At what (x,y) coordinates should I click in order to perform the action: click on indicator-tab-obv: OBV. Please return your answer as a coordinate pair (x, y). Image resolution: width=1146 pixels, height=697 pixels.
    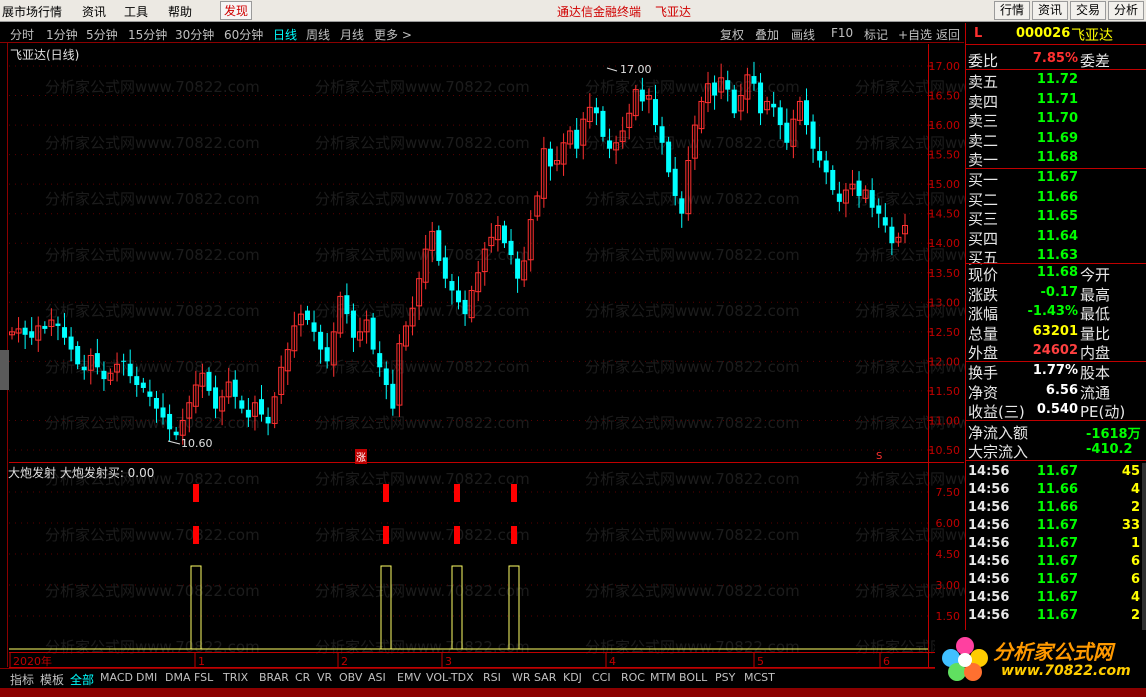
    Looking at the image, I should click on (350, 677).